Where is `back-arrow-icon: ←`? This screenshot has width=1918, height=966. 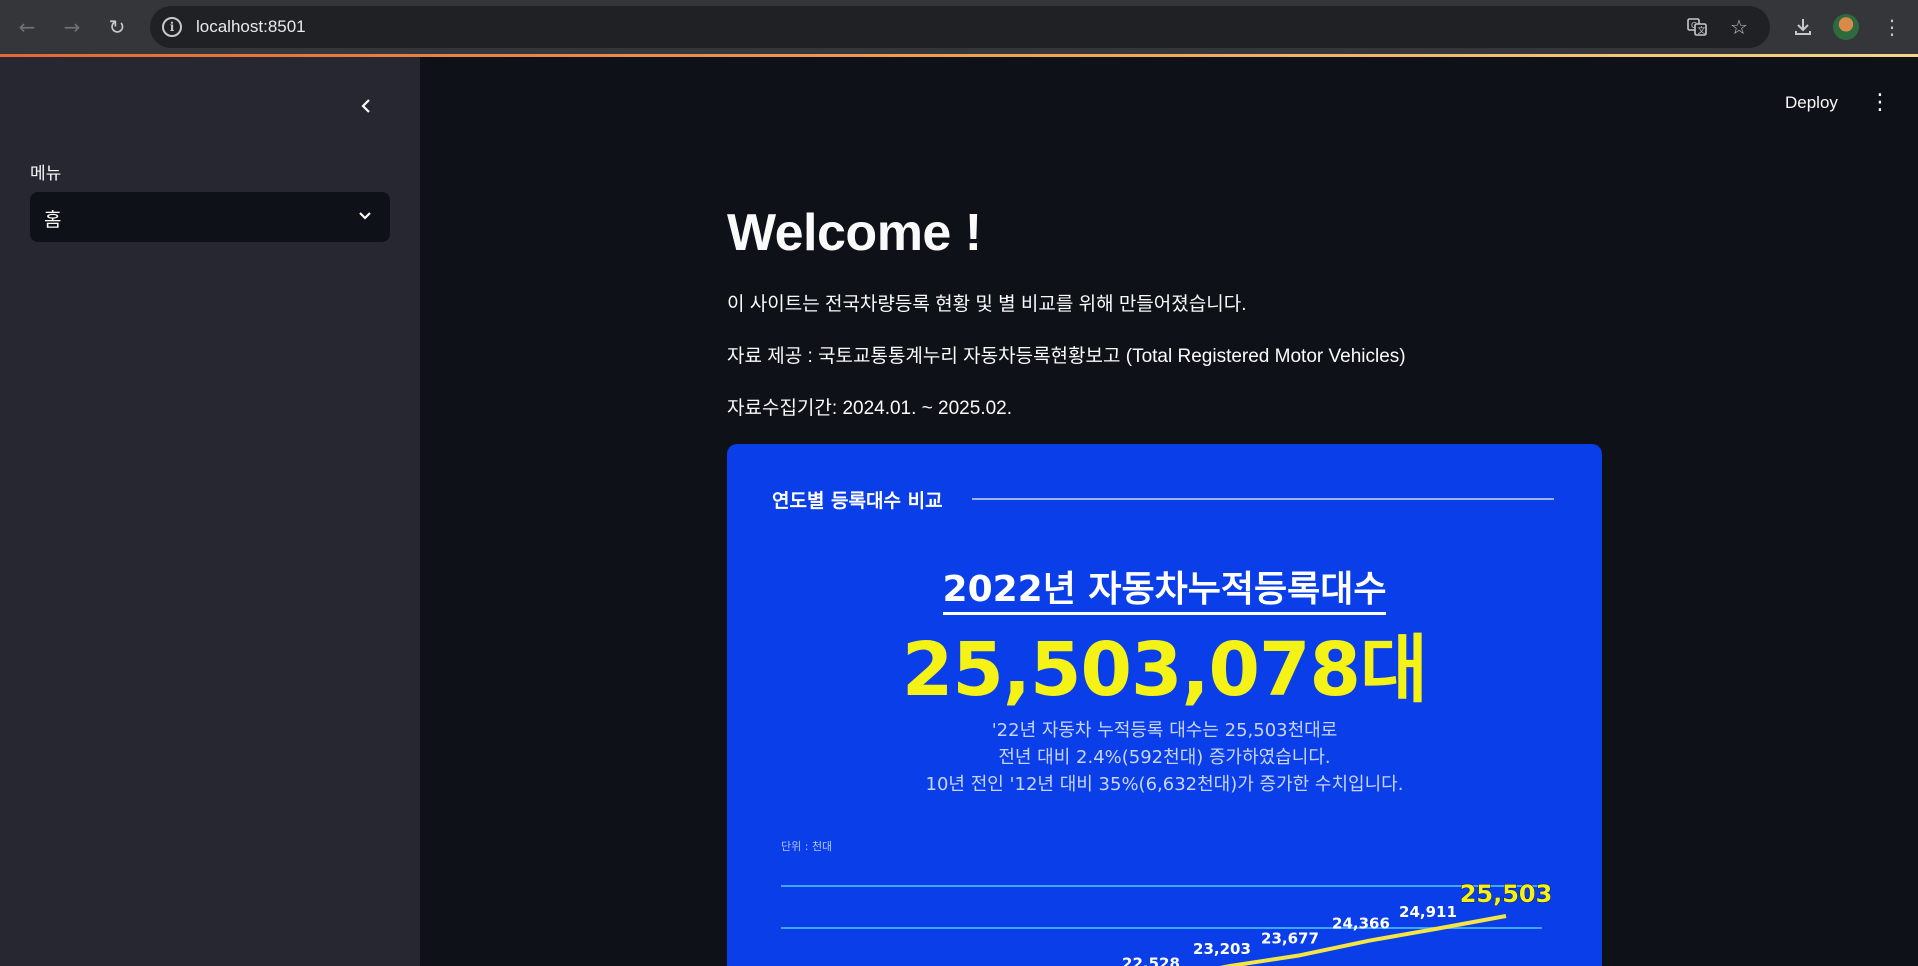
back-arrow-icon: ← is located at coordinates (27, 27).